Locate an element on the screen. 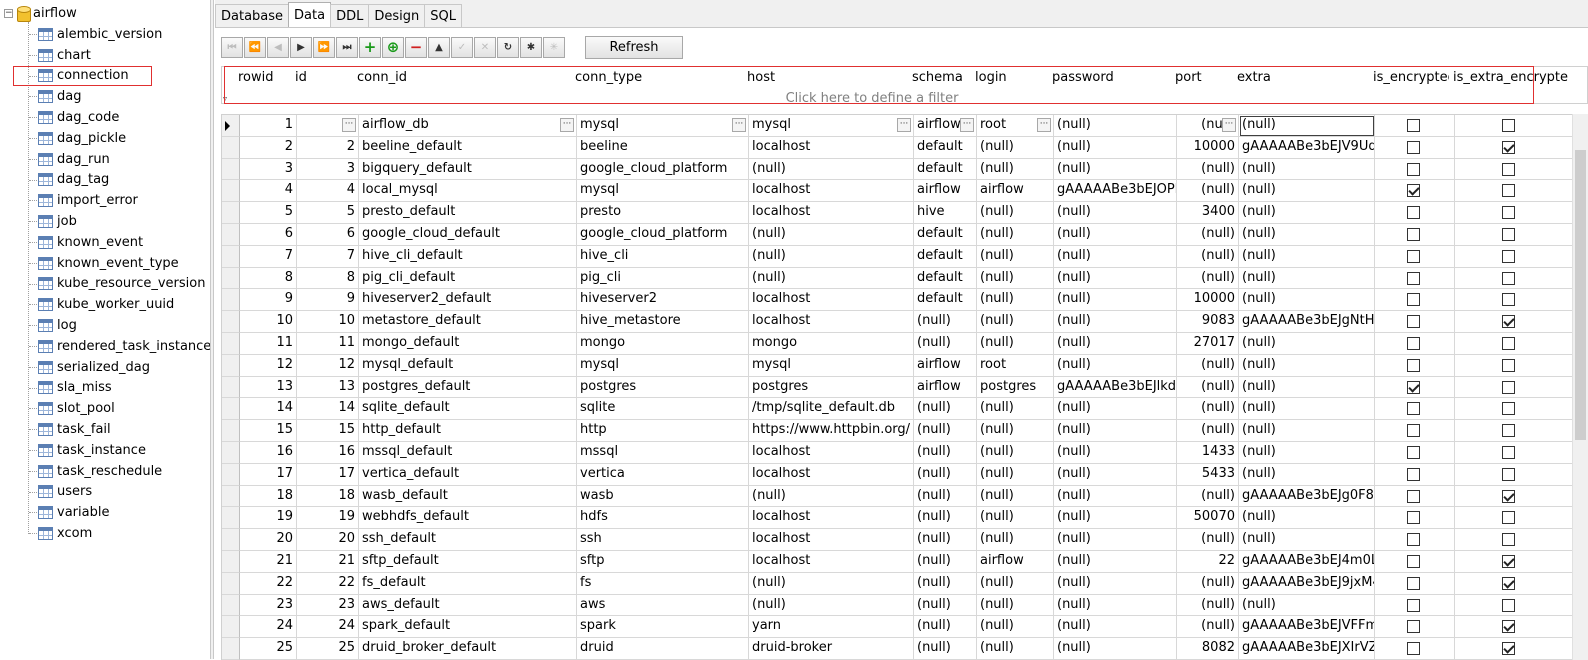 The height and width of the screenshot is (660, 1588). cell-conn-id: wasb_default is located at coordinates (468, 496).